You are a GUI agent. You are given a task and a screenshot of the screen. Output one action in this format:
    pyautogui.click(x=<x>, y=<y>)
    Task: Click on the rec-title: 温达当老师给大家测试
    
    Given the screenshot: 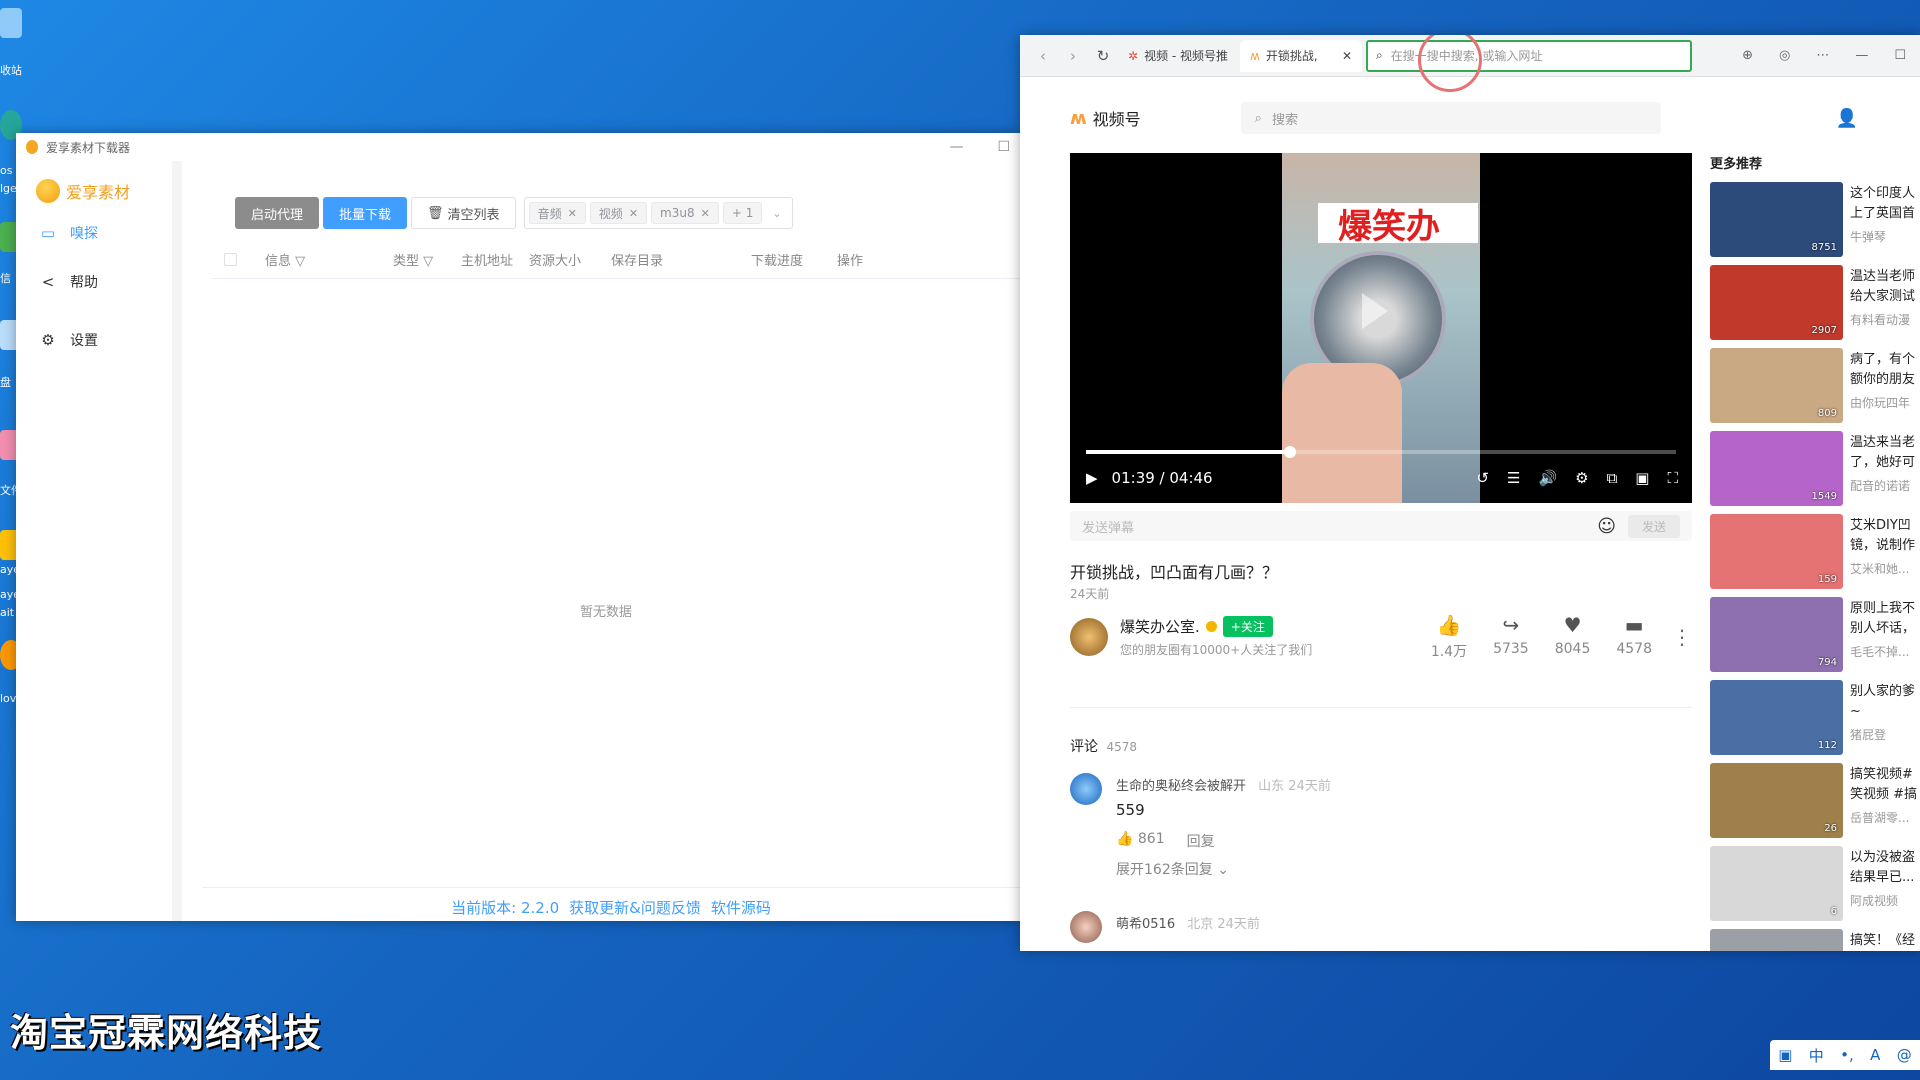 What is the action you would take?
    pyautogui.click(x=1885, y=287)
    